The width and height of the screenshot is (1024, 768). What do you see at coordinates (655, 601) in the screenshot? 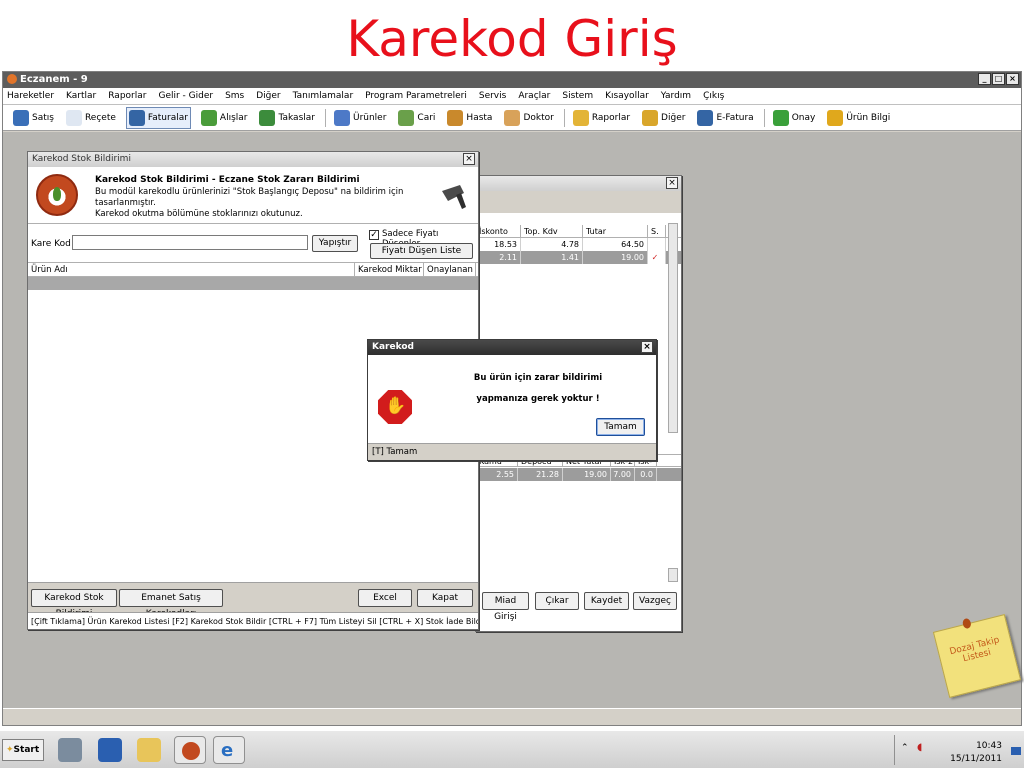
I see `vazgec-button: Vazgeç` at bounding box center [655, 601].